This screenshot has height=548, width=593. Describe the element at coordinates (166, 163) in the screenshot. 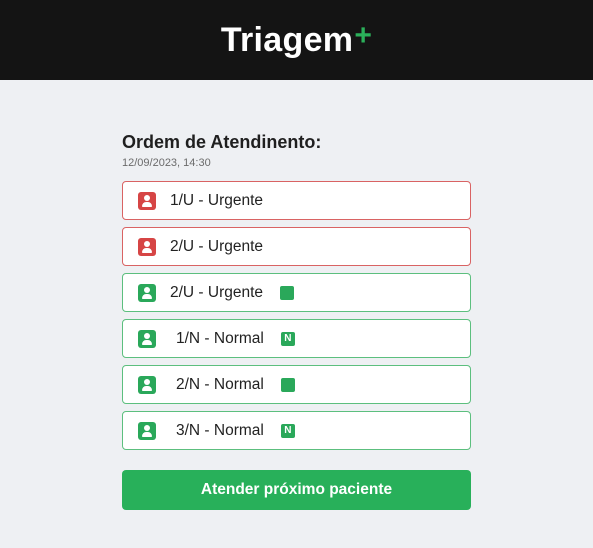

I see `queue-timestamp: 12/09/2023, 14:30` at that location.